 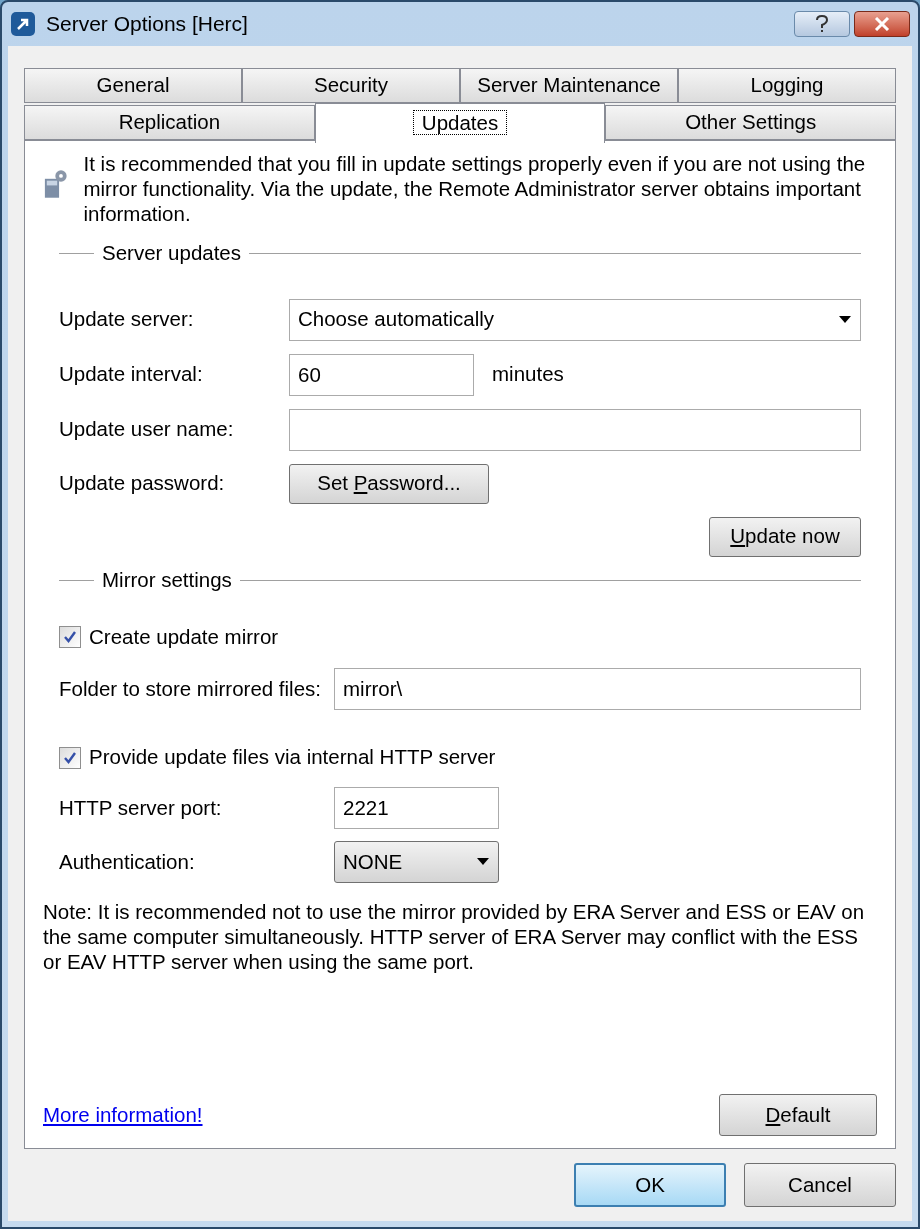 I want to click on group-title: Mirror settings, so click(x=167, y=579).